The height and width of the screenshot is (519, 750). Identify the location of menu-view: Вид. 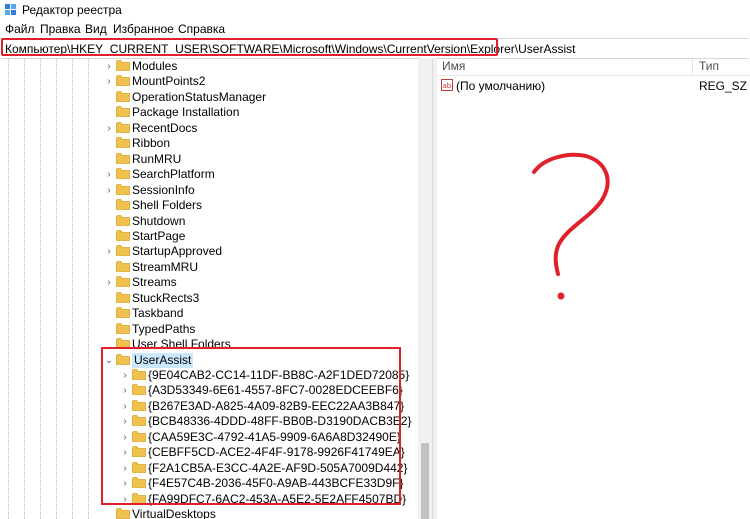
(96, 29).